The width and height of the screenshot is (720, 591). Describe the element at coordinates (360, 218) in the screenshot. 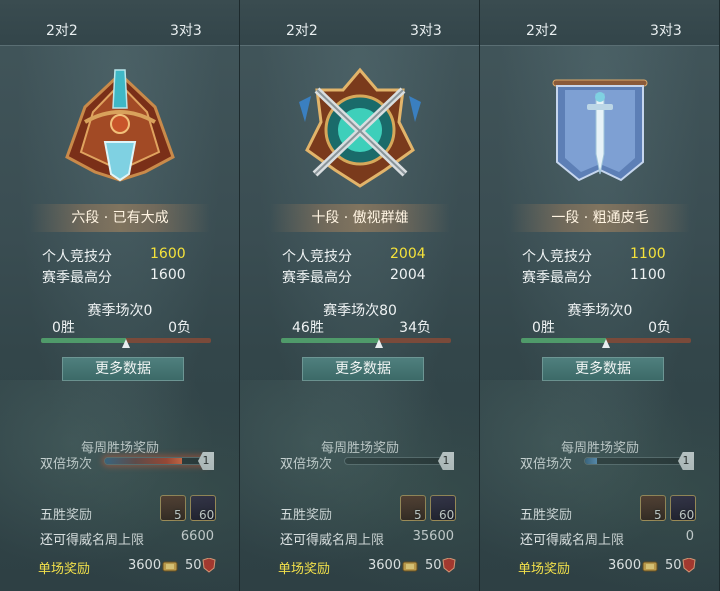

I see `rank-name: 十段 · 傲视群雄` at that location.